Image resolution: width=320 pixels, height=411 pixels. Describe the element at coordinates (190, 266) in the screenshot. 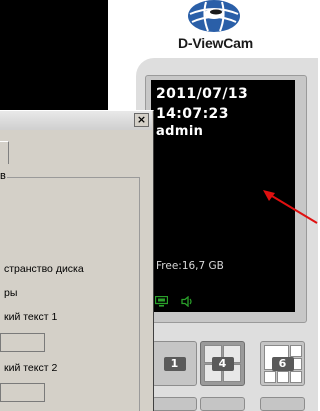

I see `free-space-text: Free:16,7 GB` at that location.